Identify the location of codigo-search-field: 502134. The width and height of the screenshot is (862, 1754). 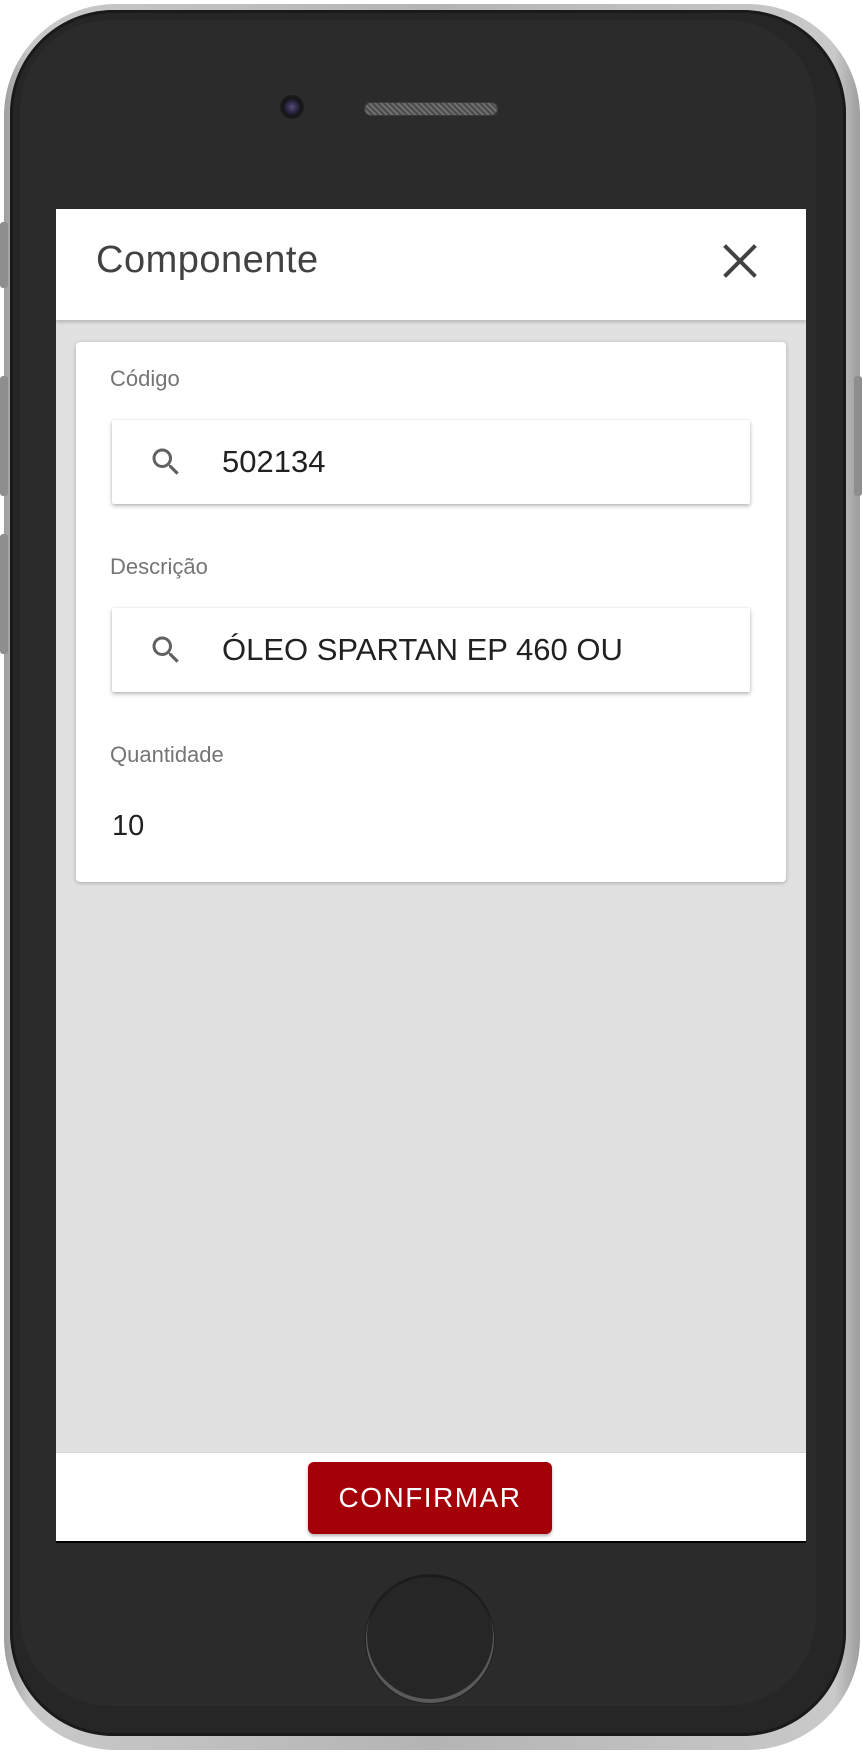
(431, 462).